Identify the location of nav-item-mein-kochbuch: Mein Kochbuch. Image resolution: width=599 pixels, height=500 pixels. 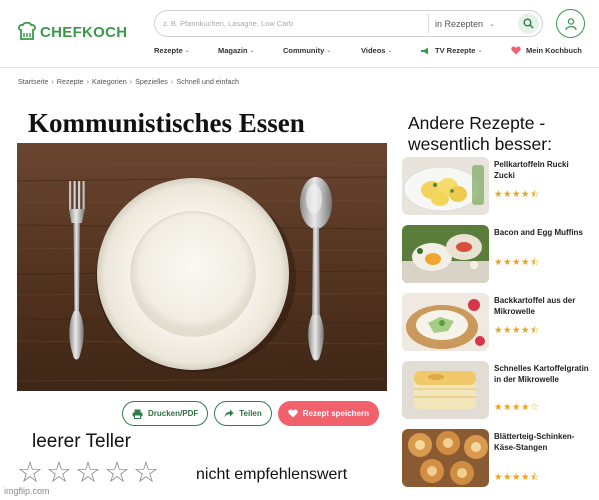
(546, 50).